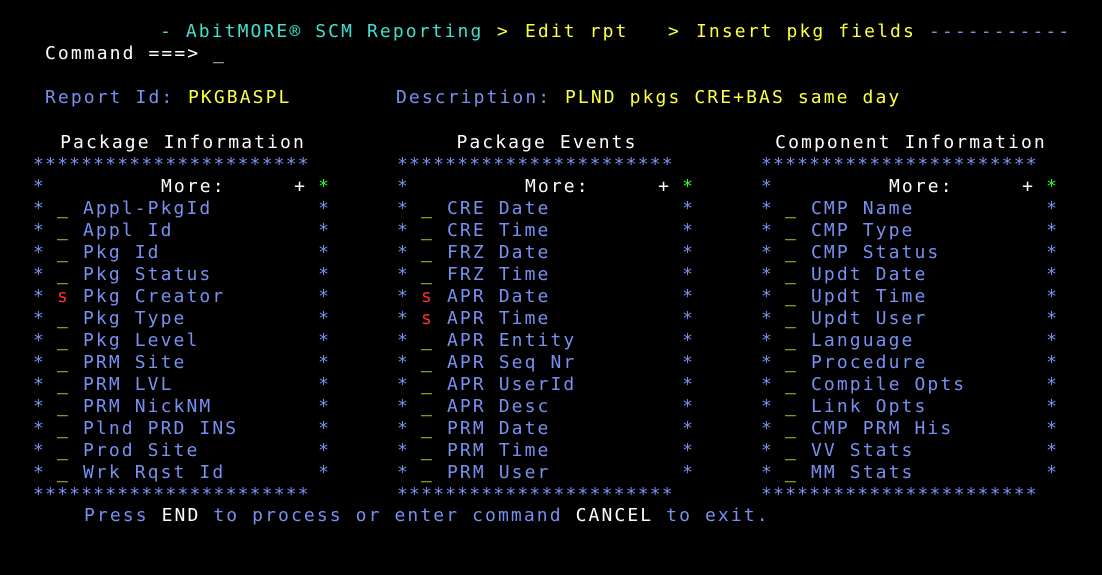 The height and width of the screenshot is (575, 1102). Describe the element at coordinates (219, 54) in the screenshot. I see `command-input: _` at that location.